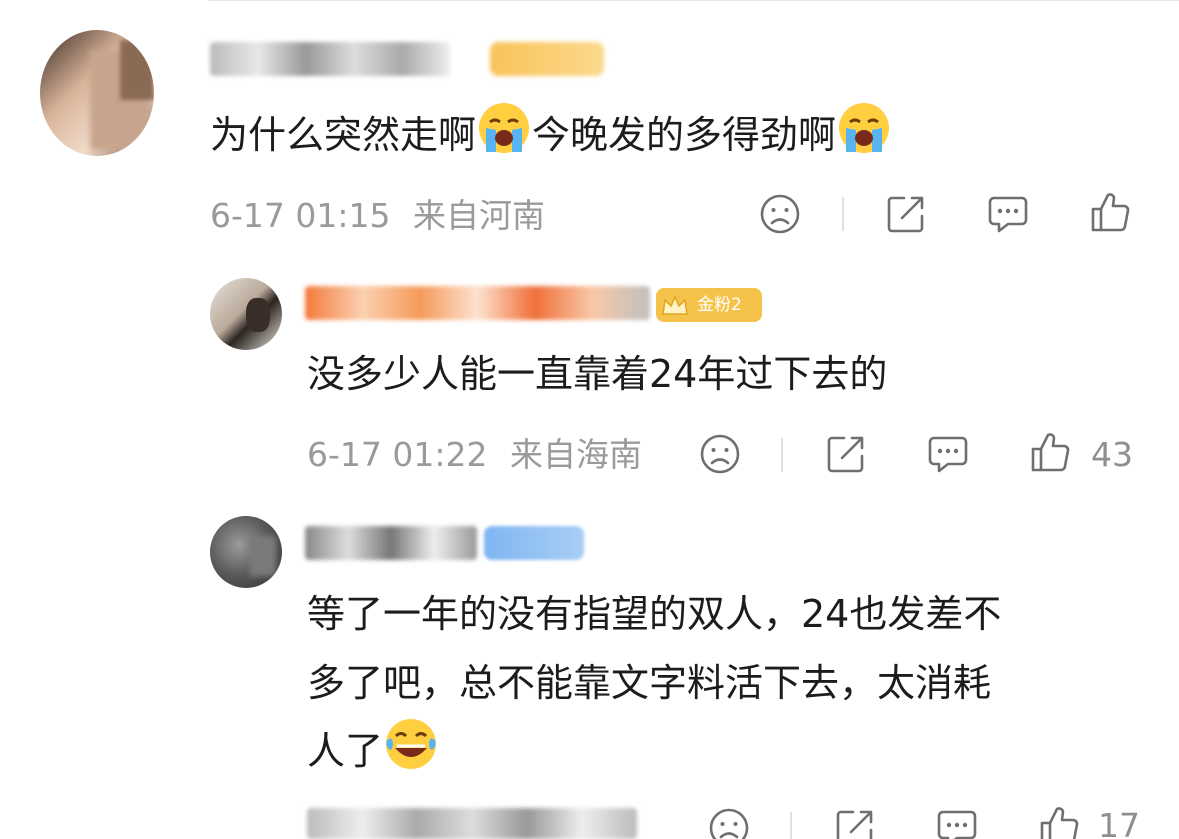  What do you see at coordinates (246, 552) in the screenshot?
I see `avatar` at bounding box center [246, 552].